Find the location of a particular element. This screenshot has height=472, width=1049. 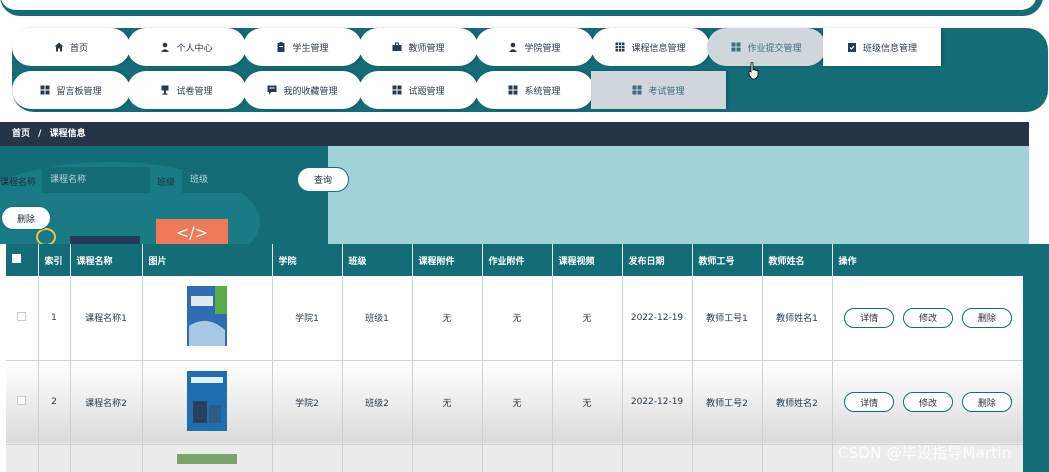

header-index: 索引 is located at coordinates (54, 260).